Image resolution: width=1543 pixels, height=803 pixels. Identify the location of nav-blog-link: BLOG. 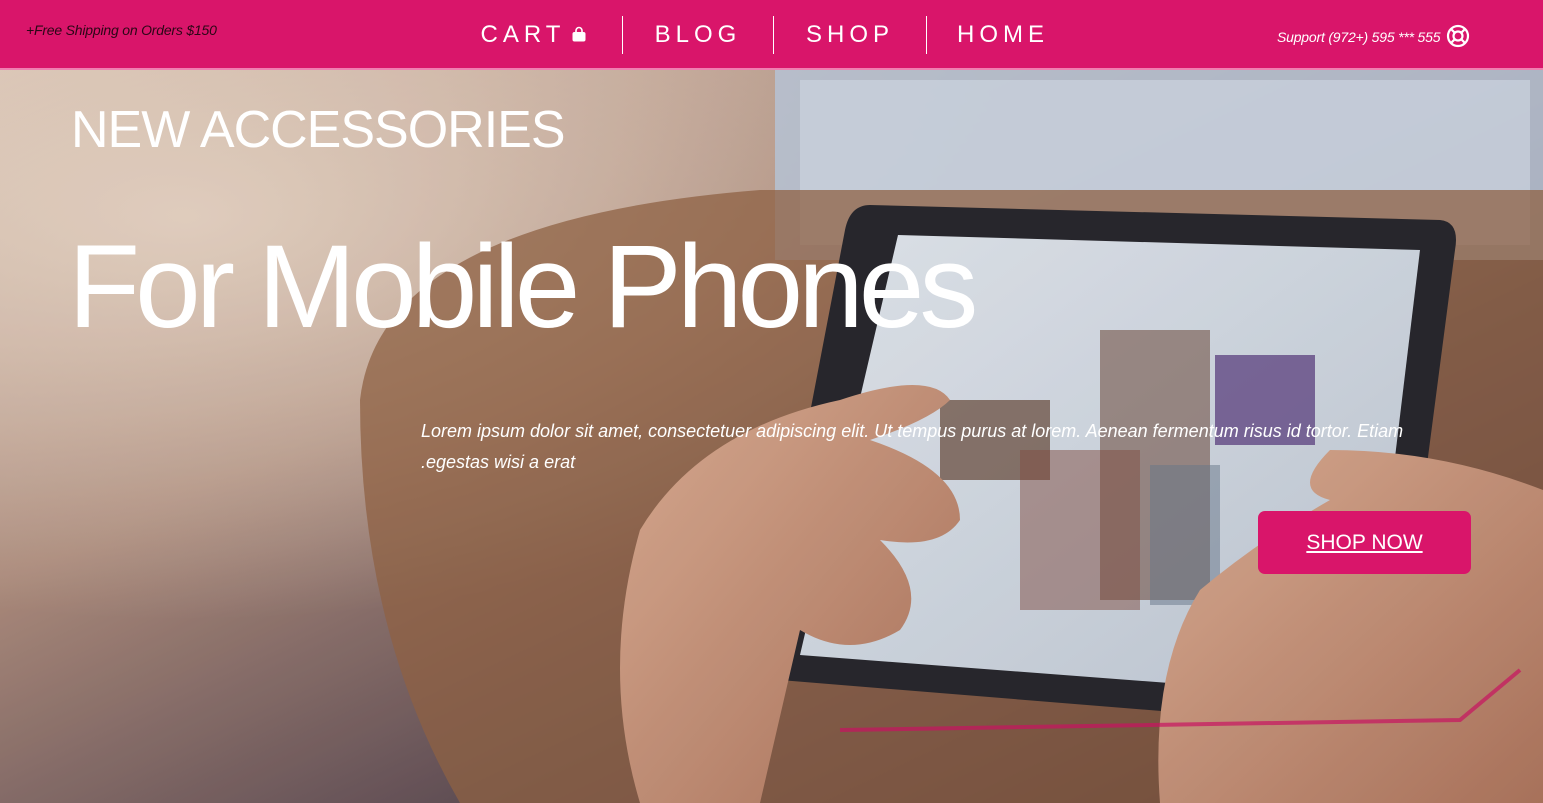
(698, 35).